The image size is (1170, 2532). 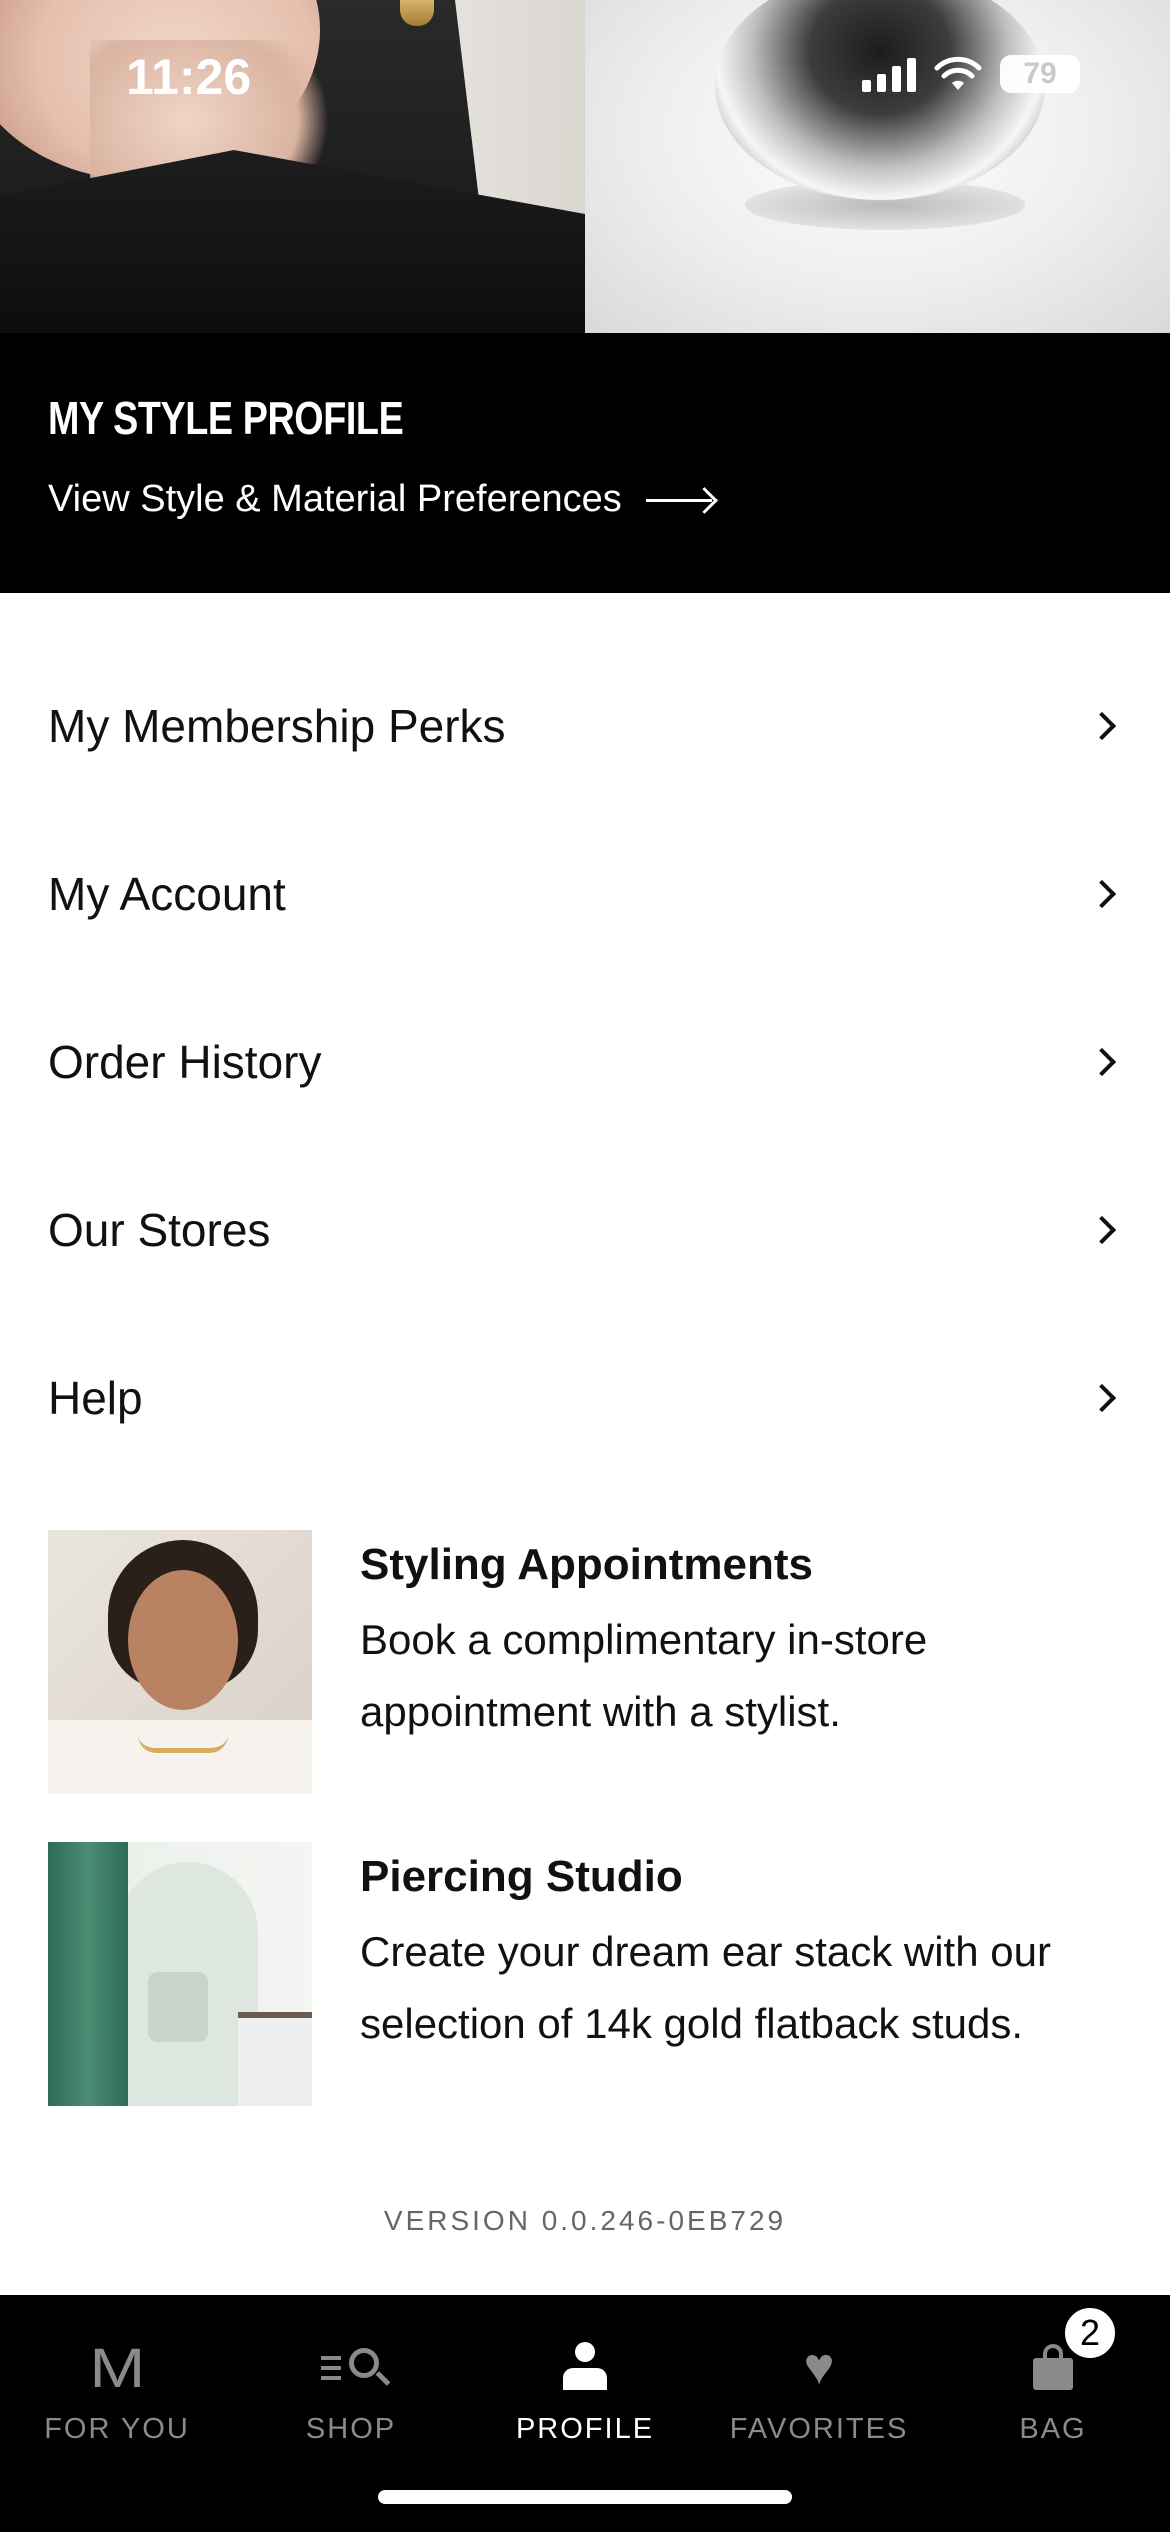 I want to click on tab-shop: SHOP, so click(x=351, y=2390).